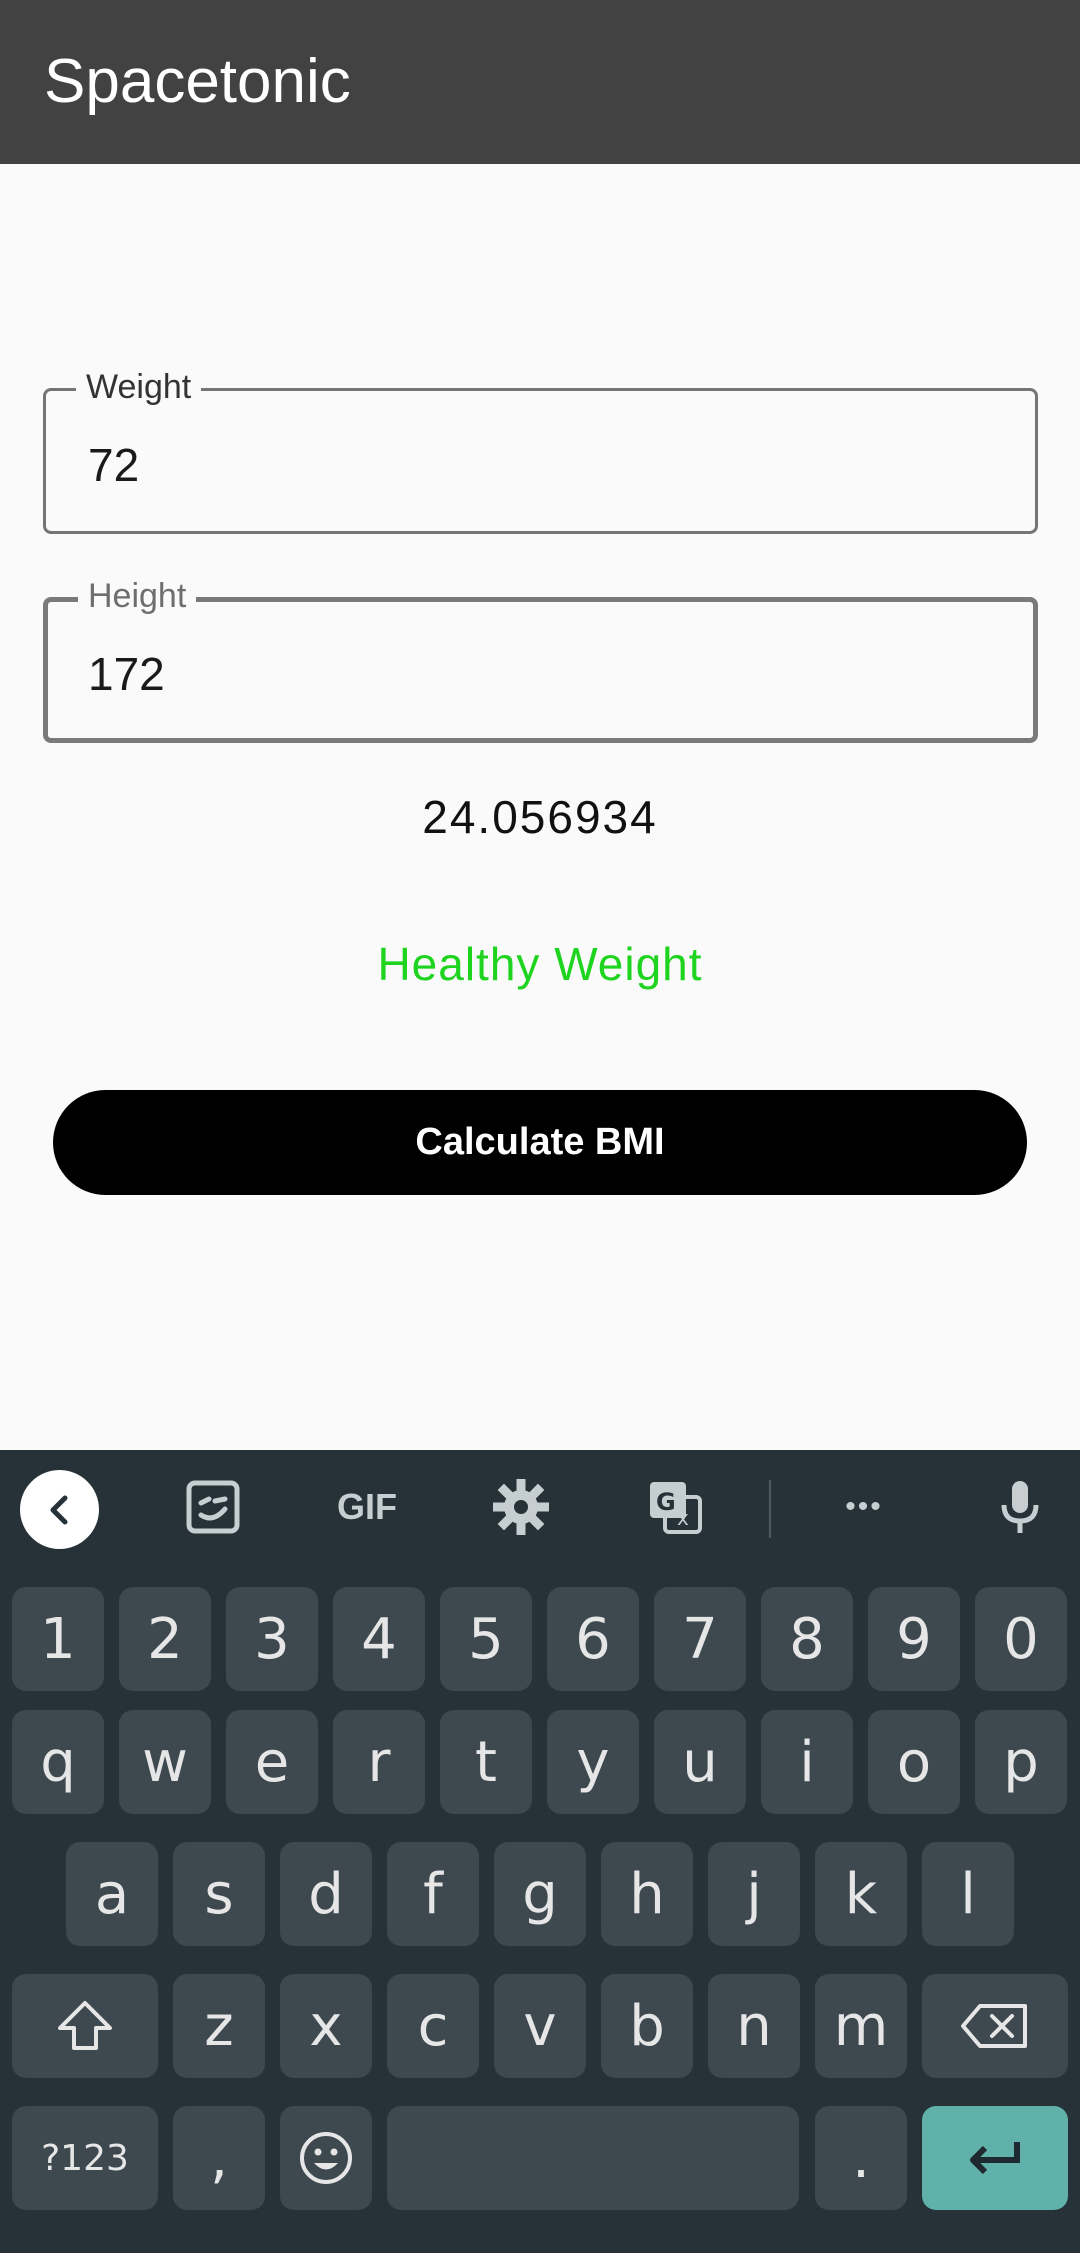  I want to click on key-0: 0, so click(1021, 1639).